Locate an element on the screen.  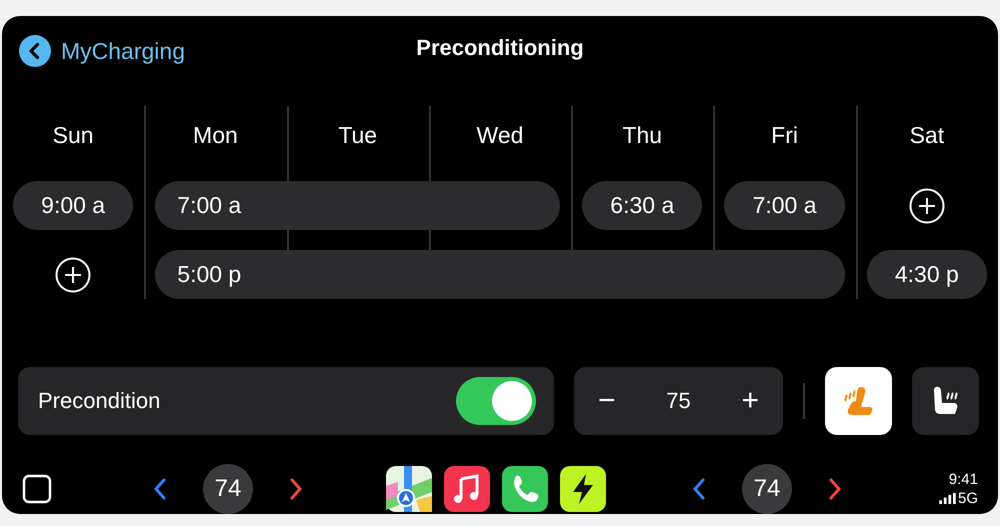
music-app-icon is located at coordinates (467, 489).